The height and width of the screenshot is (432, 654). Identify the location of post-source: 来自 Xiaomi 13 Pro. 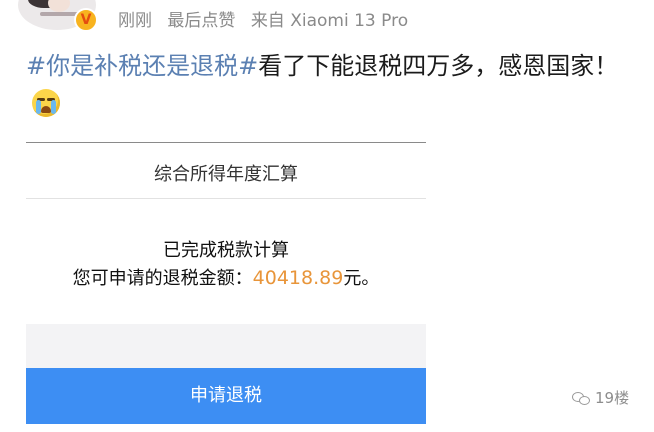
(329, 21).